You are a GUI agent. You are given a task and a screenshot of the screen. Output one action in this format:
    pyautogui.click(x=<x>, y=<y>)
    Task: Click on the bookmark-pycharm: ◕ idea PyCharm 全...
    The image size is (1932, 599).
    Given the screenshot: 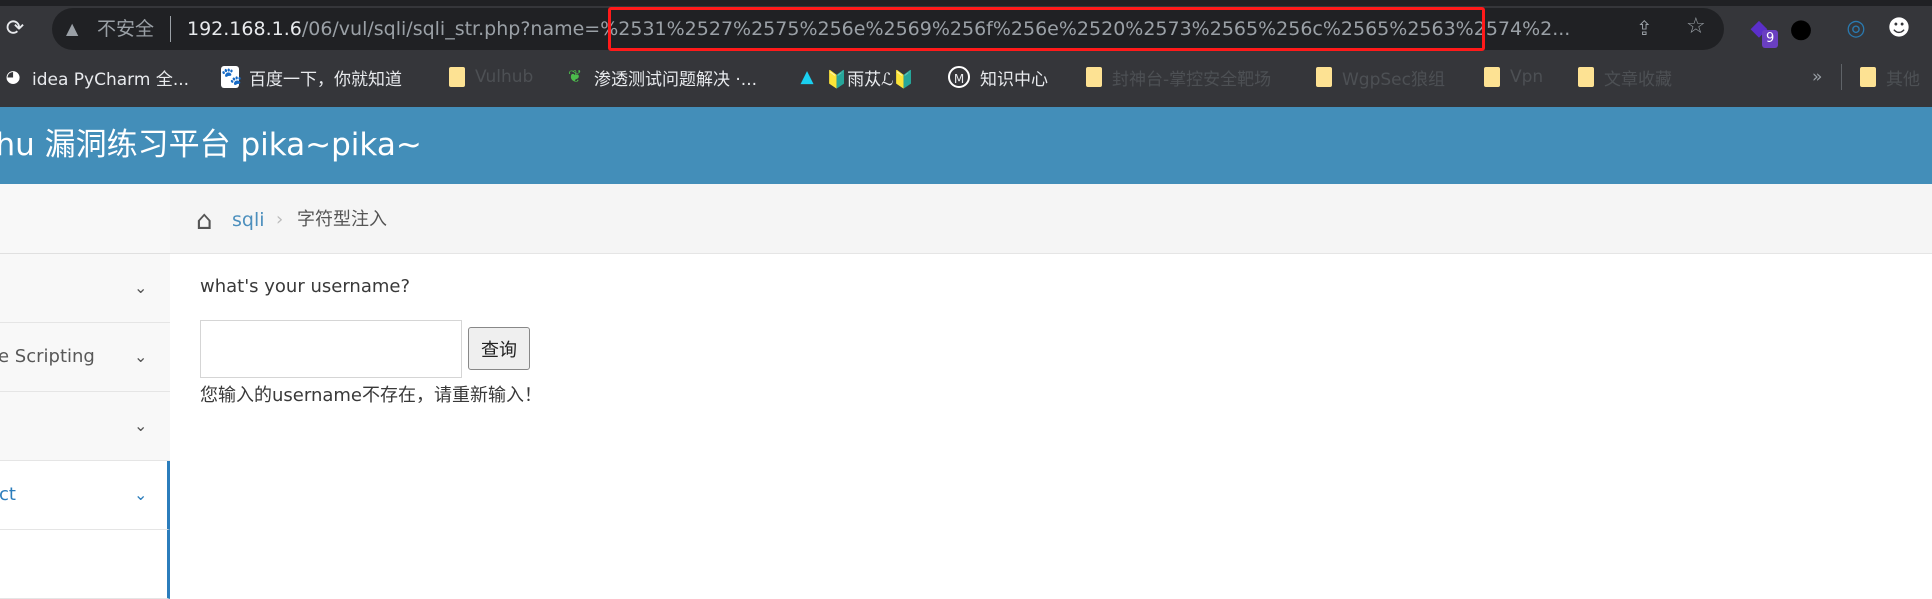 What is the action you would take?
    pyautogui.click(x=96, y=77)
    